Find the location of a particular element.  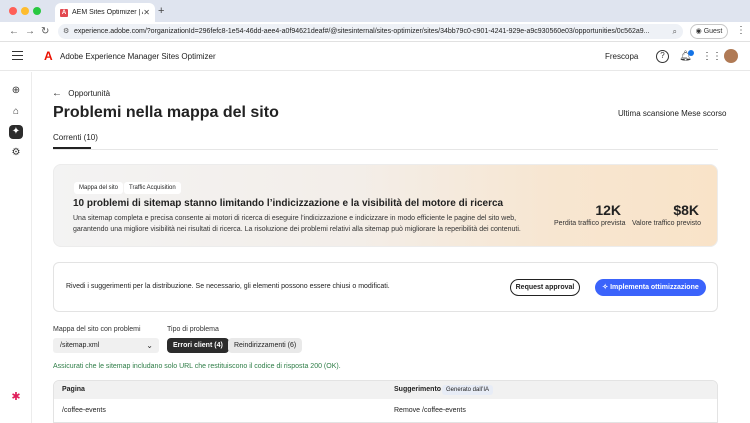

close-window-button is located at coordinates (13, 11).